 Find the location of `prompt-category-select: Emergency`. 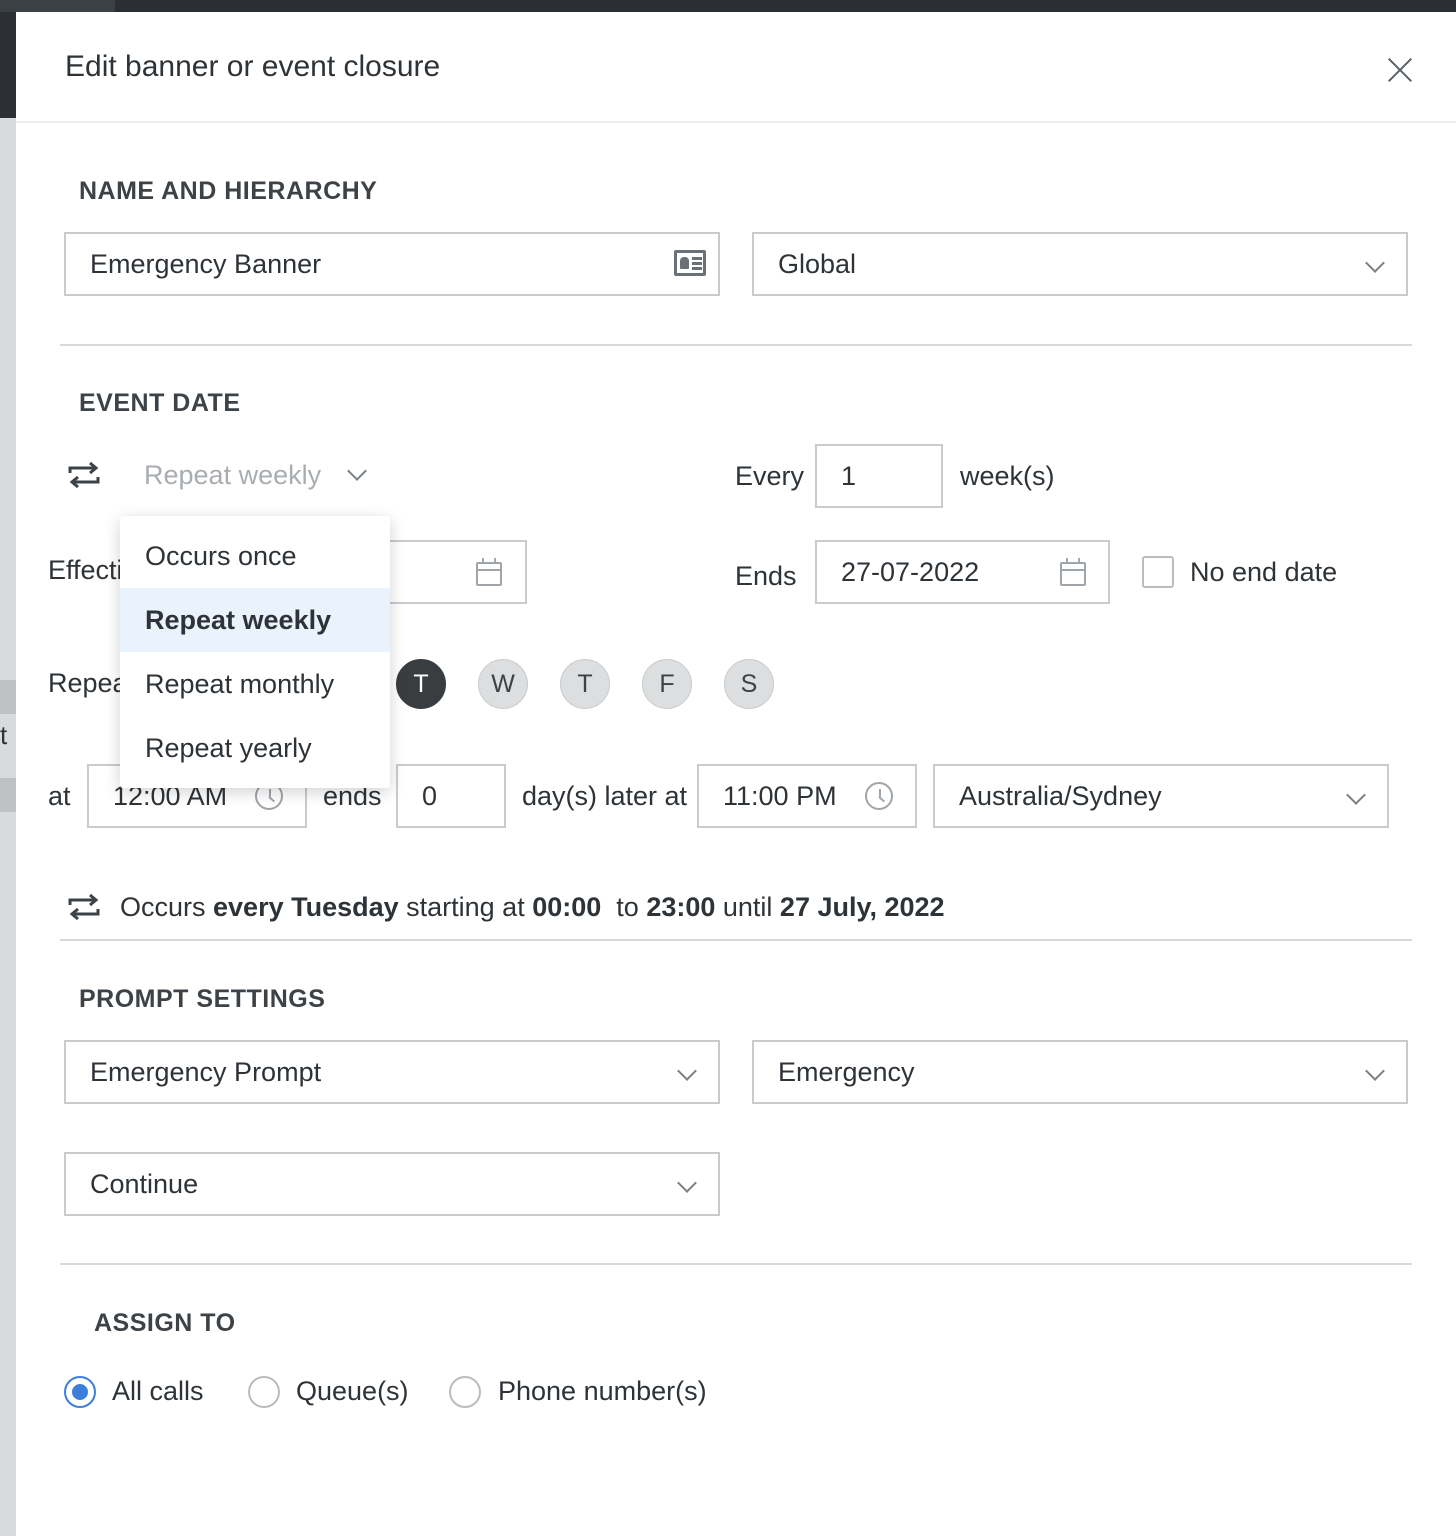

prompt-category-select: Emergency is located at coordinates (1080, 1072).